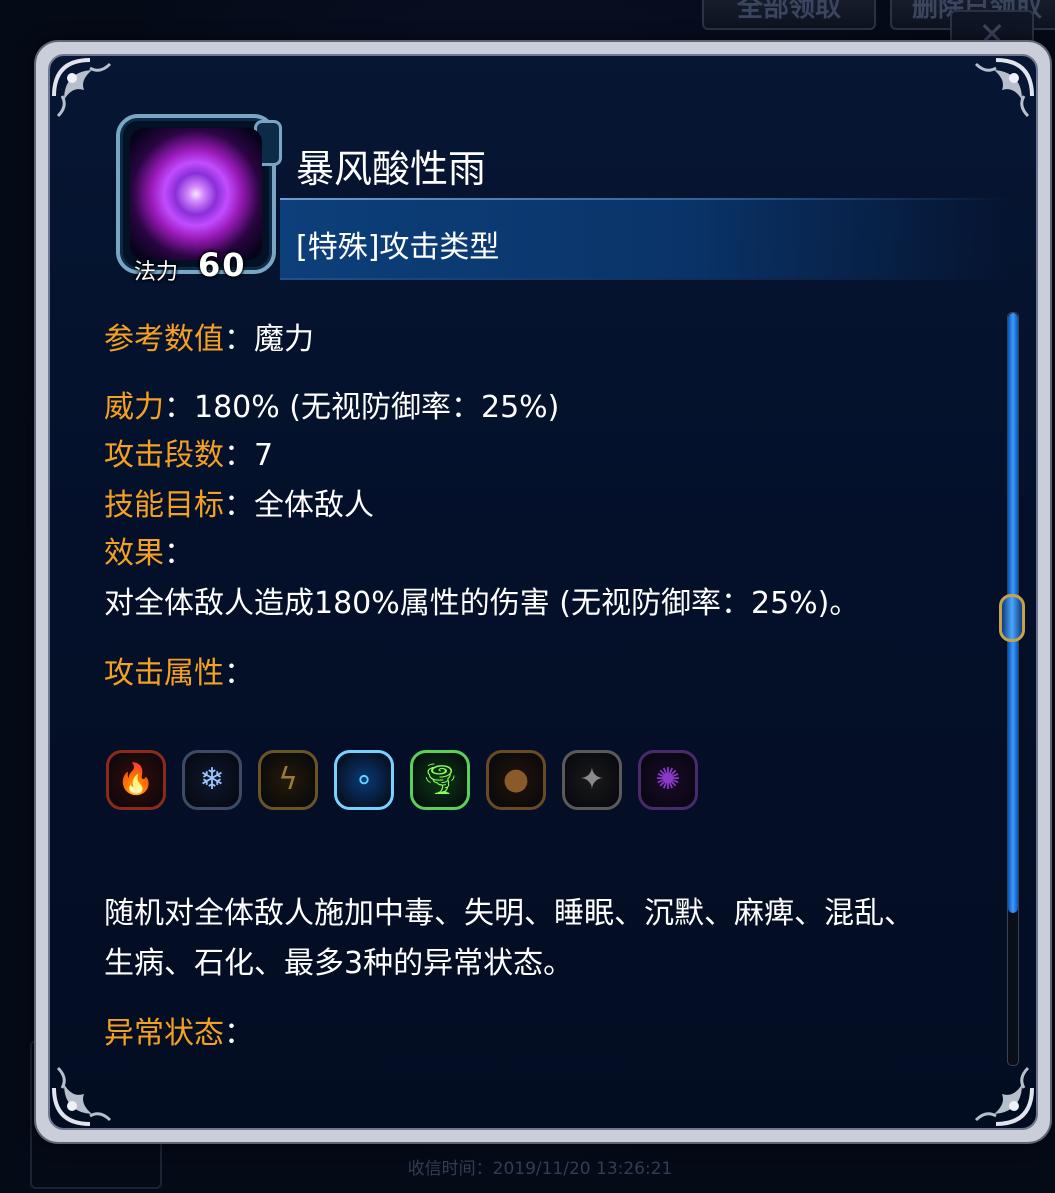  I want to click on effect-line: 效果：, so click(149, 550).